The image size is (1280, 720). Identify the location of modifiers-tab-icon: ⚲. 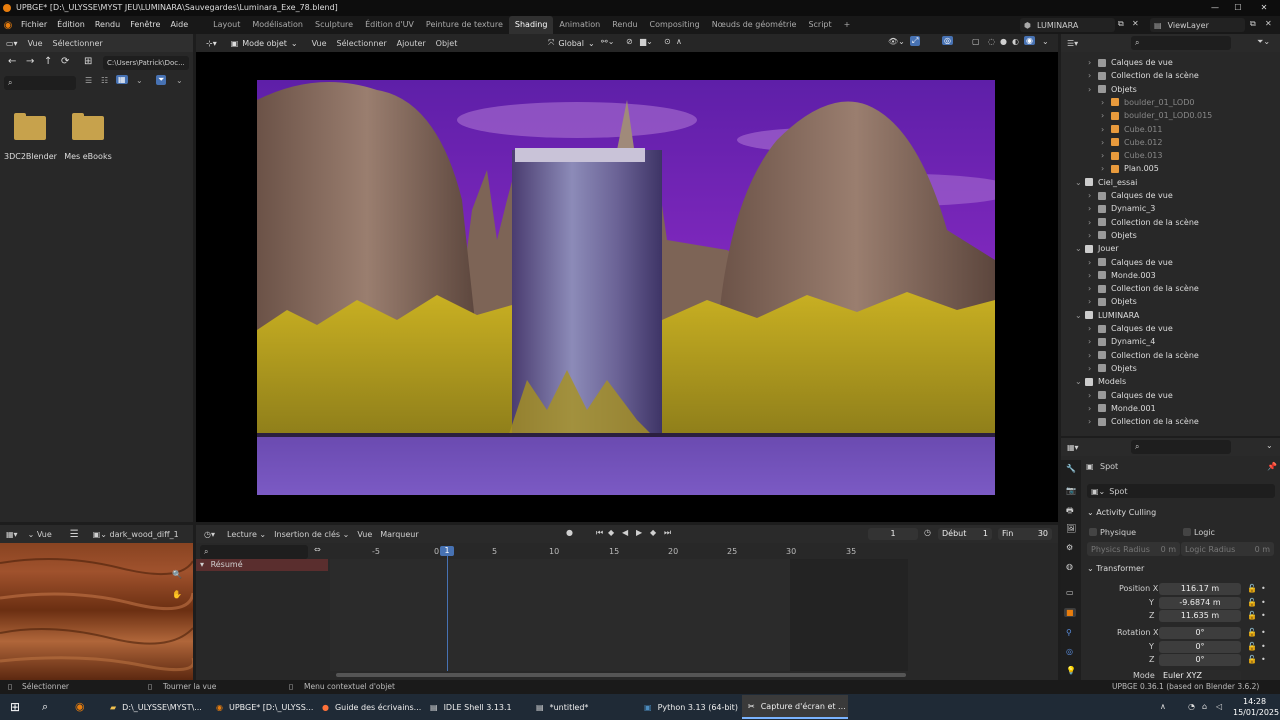
(1069, 632).